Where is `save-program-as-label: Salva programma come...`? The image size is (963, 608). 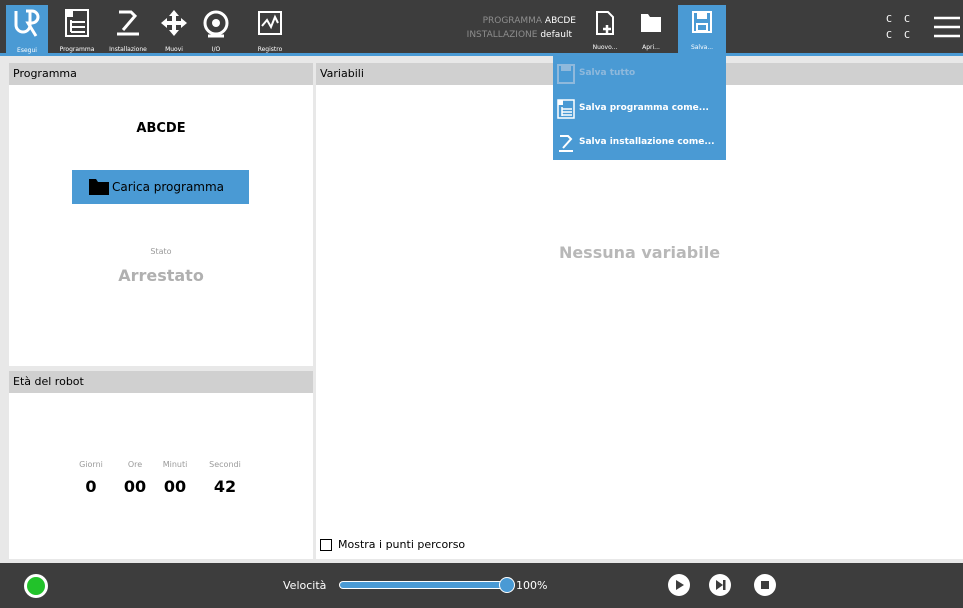 save-program-as-label: Salva programma come... is located at coordinates (644, 108).